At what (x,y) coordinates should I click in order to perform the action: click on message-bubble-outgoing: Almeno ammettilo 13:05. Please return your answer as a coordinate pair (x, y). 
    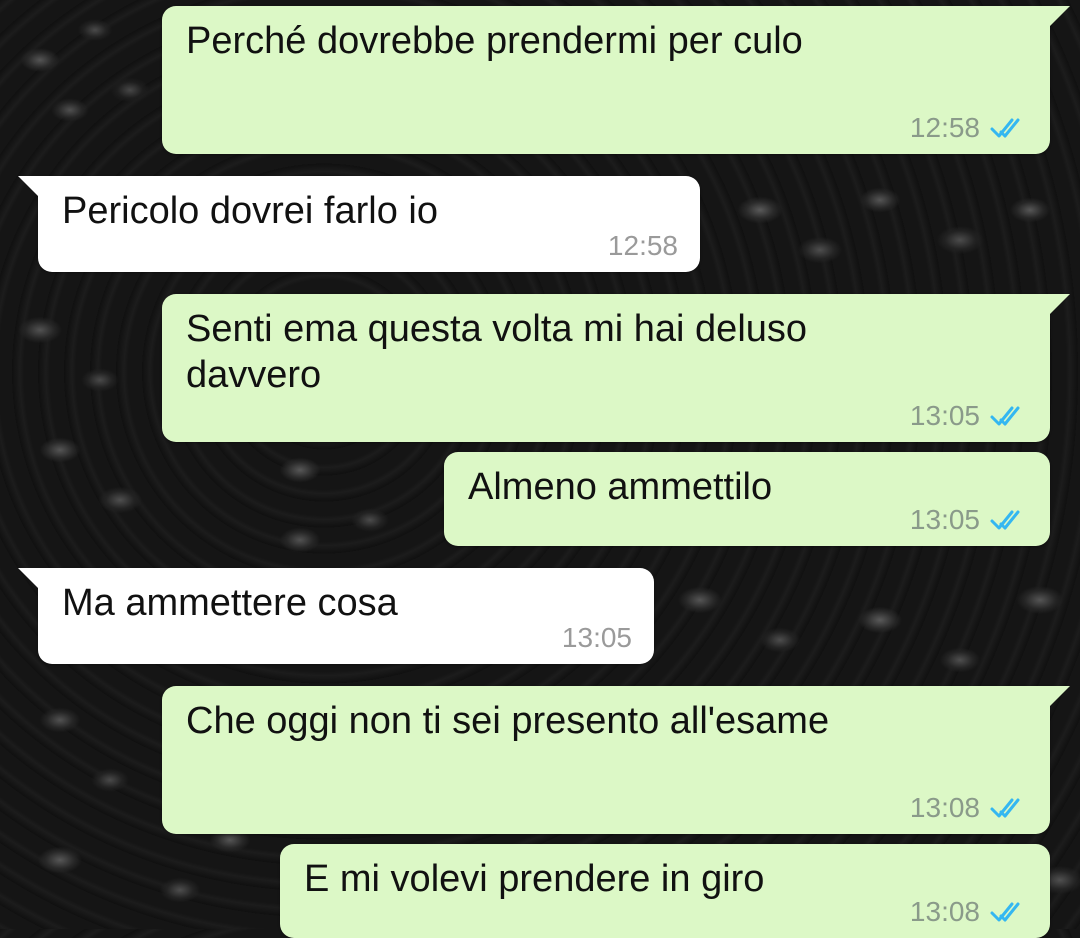
    Looking at the image, I should click on (747, 499).